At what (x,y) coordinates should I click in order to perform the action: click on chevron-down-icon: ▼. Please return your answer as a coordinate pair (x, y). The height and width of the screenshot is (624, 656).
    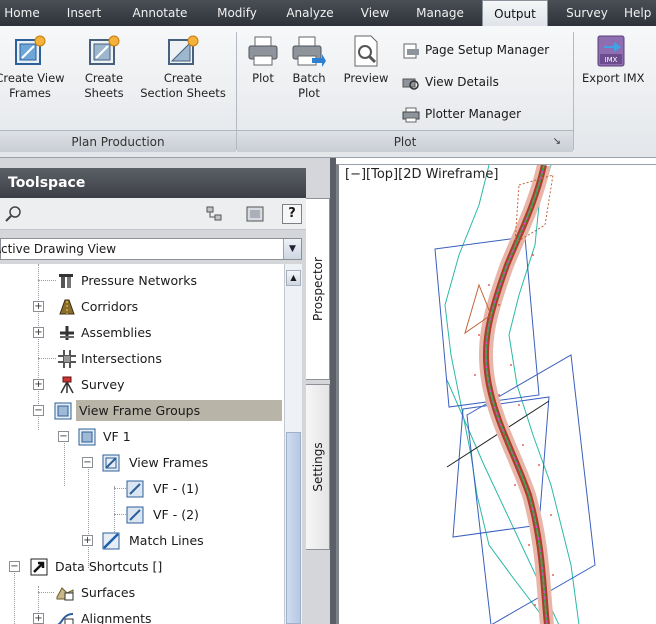
    Looking at the image, I should click on (292, 249).